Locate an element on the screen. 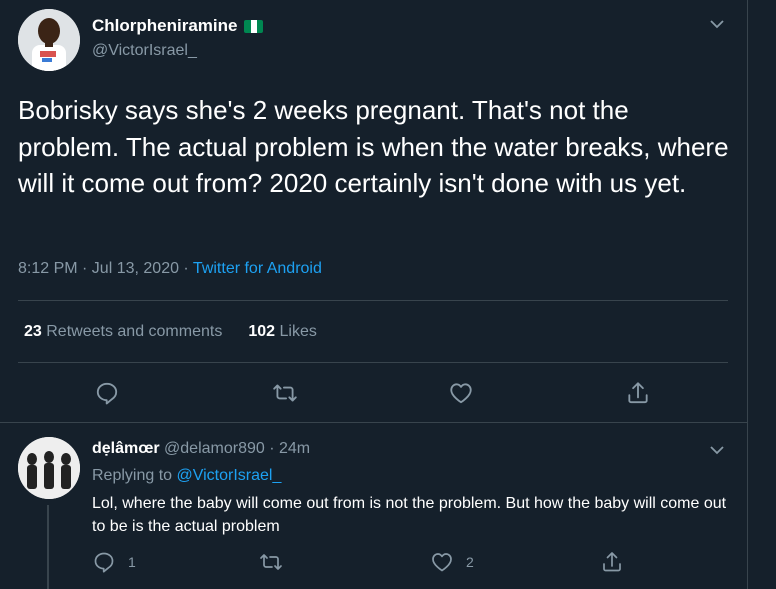 This screenshot has width=776, height=589. replying-to: Replying to @VictorIsrael_ is located at coordinates (186, 476).